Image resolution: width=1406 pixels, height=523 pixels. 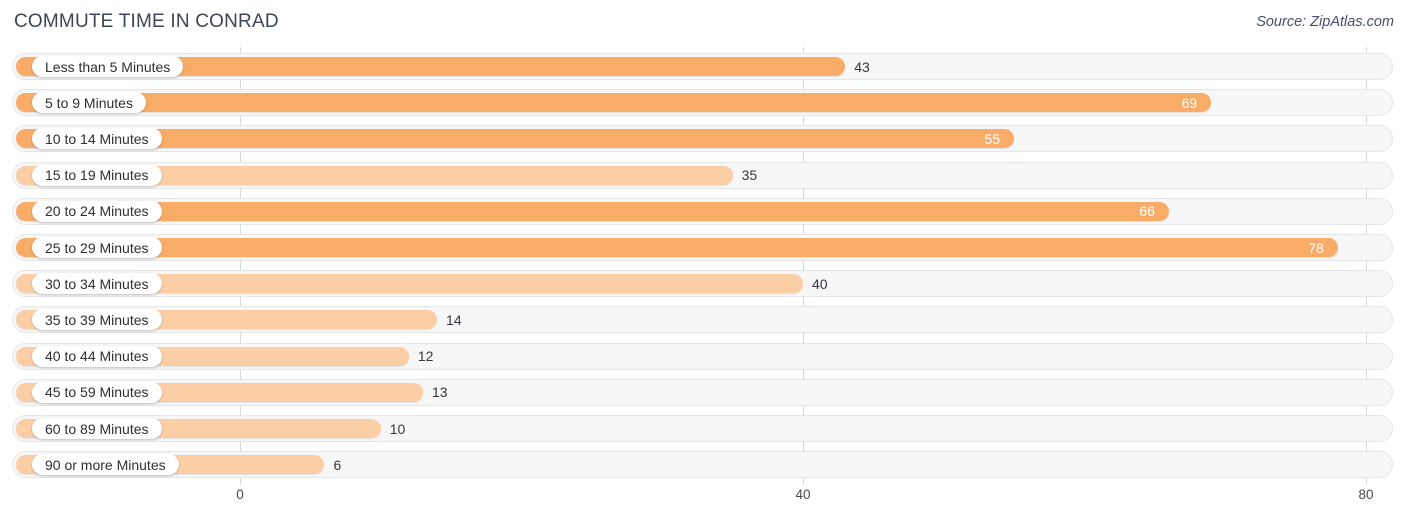 I want to click on bar-category-text: Less than 5 Minutes, so click(x=108, y=66).